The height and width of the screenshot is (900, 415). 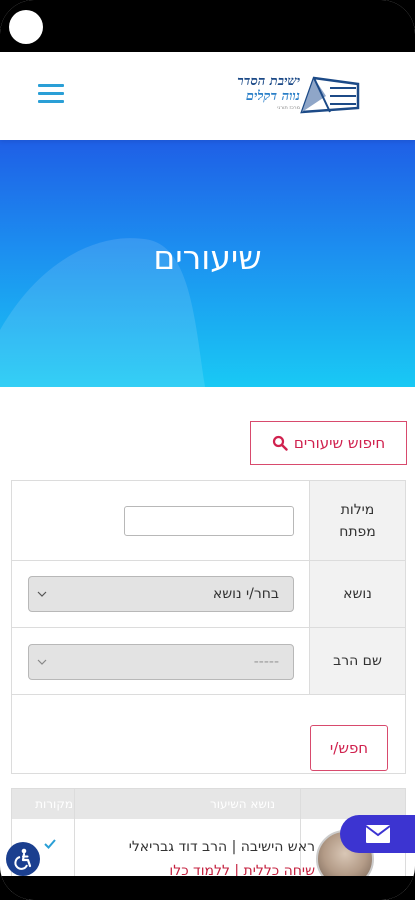 I want to click on search-button-label: חיפוש שיעורים, so click(x=339, y=443).